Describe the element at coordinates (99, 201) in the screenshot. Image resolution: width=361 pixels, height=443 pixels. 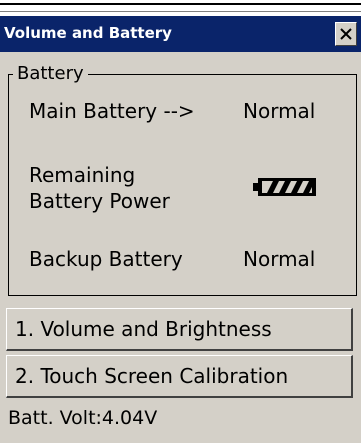
I see `remaining-label-line2: Battery Power` at that location.